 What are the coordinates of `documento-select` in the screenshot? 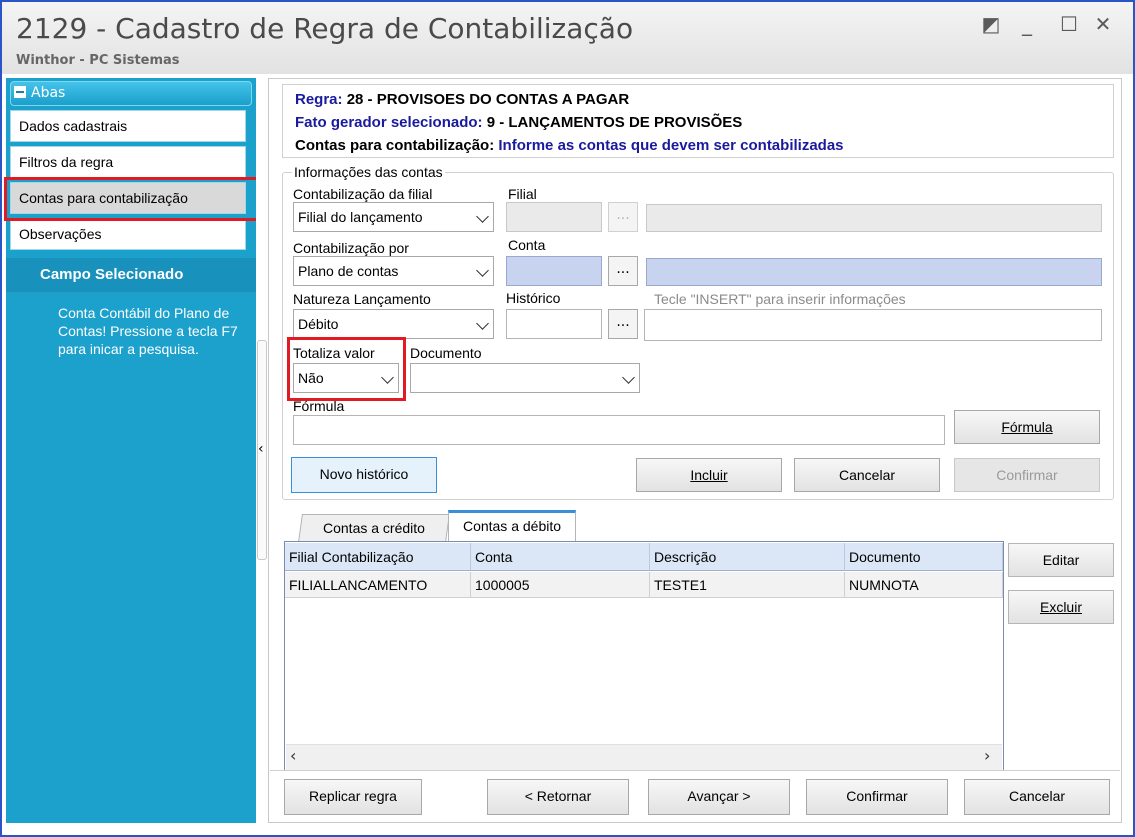 It's located at (525, 378).